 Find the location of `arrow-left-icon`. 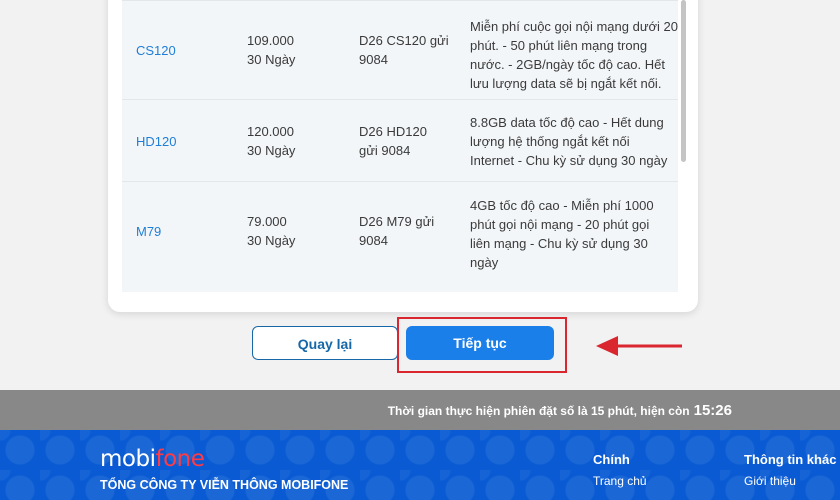

arrow-left-icon is located at coordinates (639, 346).